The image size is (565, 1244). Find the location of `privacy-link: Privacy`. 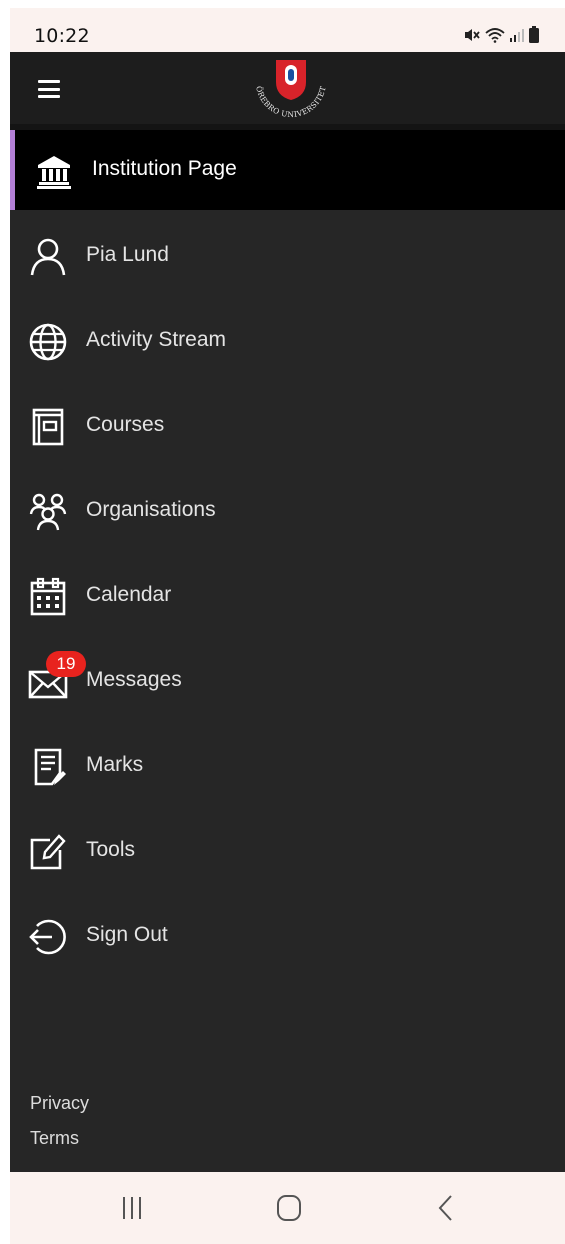

privacy-link: Privacy is located at coordinates (59, 1103).